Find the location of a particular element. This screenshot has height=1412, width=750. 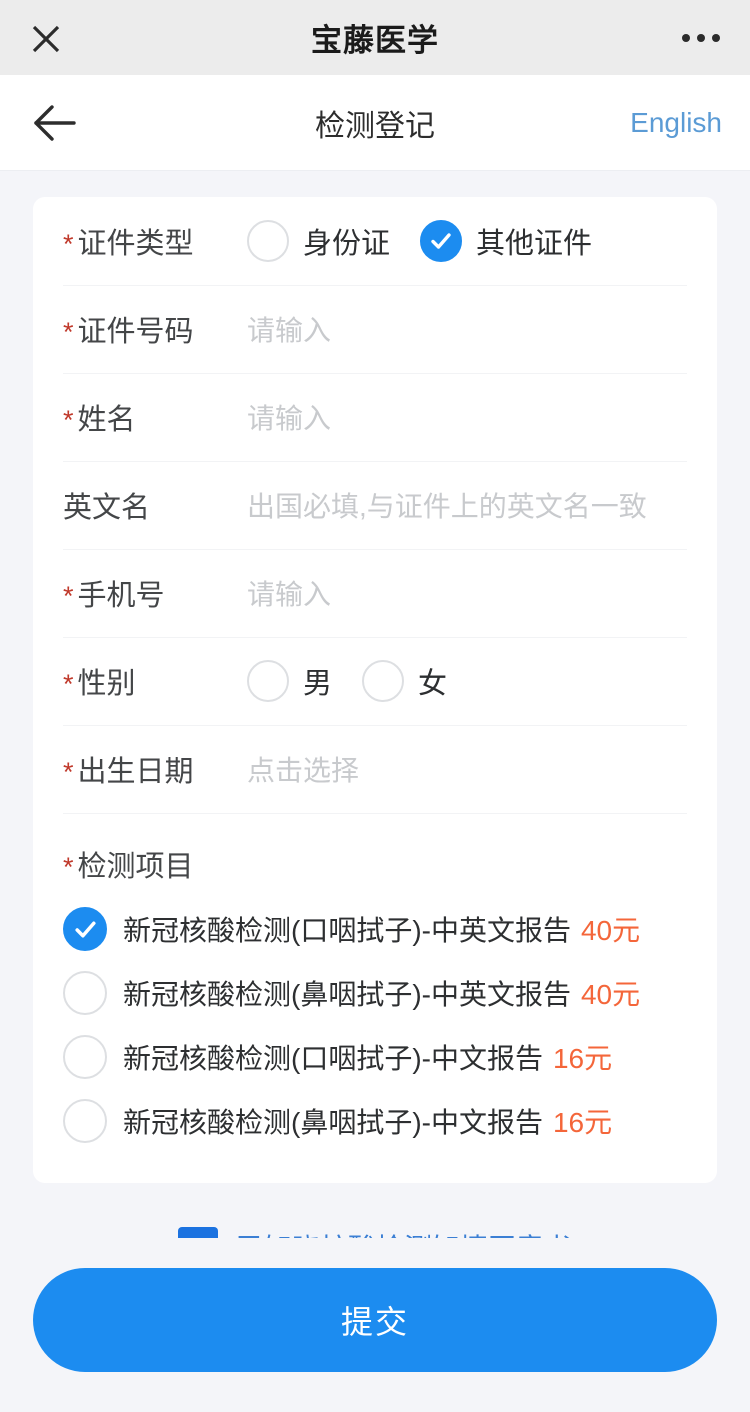

field-control-name: 请输入 is located at coordinates (467, 417).